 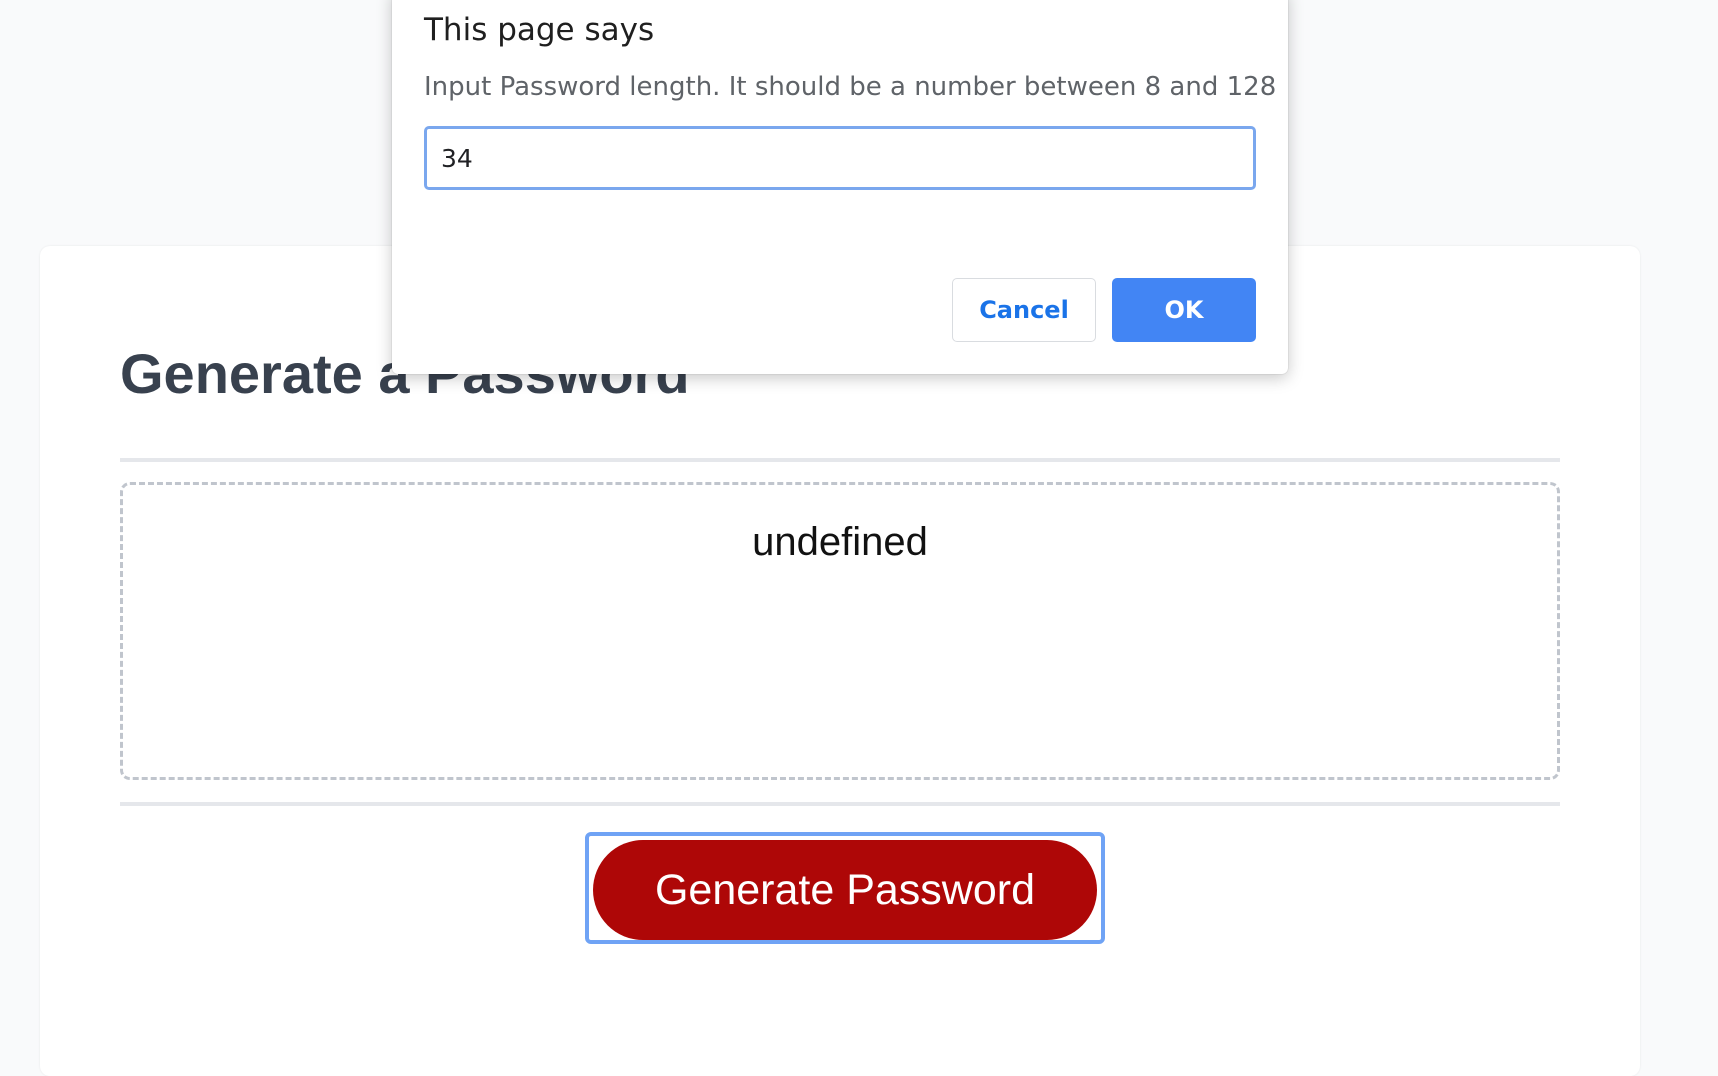 What do you see at coordinates (840, 542) in the screenshot?
I see `password-output-text: undefined` at bounding box center [840, 542].